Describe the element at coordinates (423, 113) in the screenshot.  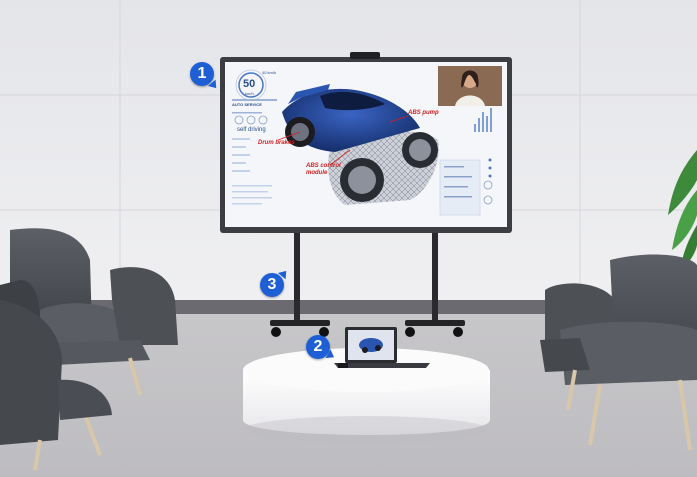
I see `annotation-abs-pump: ABS pump` at that location.